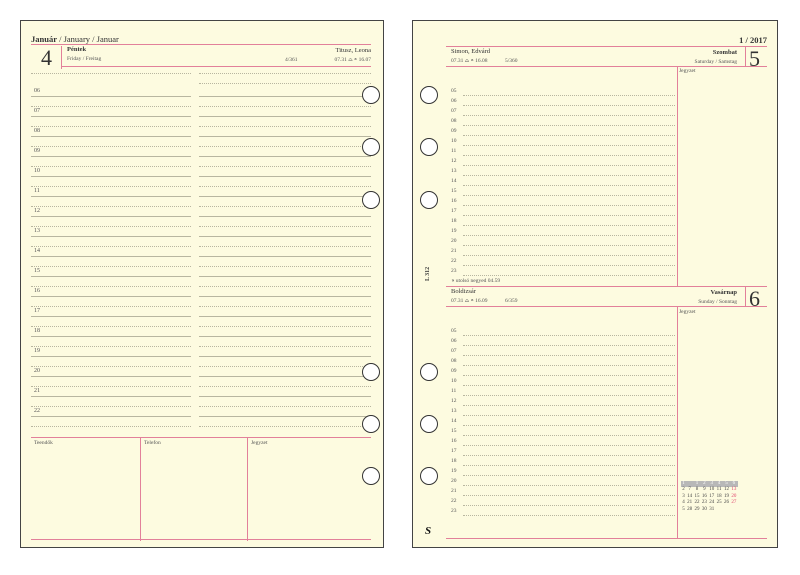 This screenshot has width=800, height=575. I want to click on weekday-translations-bottom: Sunday / Sonntag, so click(717, 302).